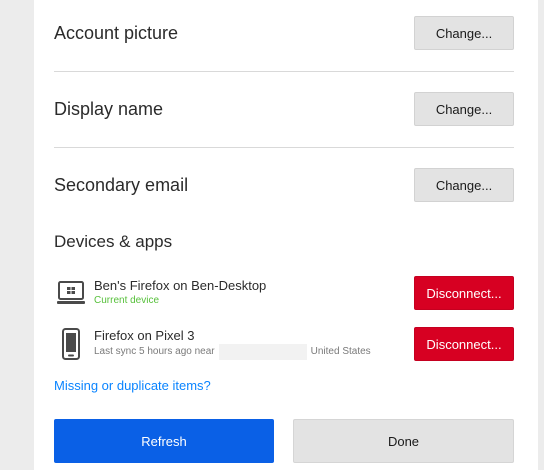 The width and height of the screenshot is (544, 470). Describe the element at coordinates (403, 441) in the screenshot. I see `done-button: Done` at that location.